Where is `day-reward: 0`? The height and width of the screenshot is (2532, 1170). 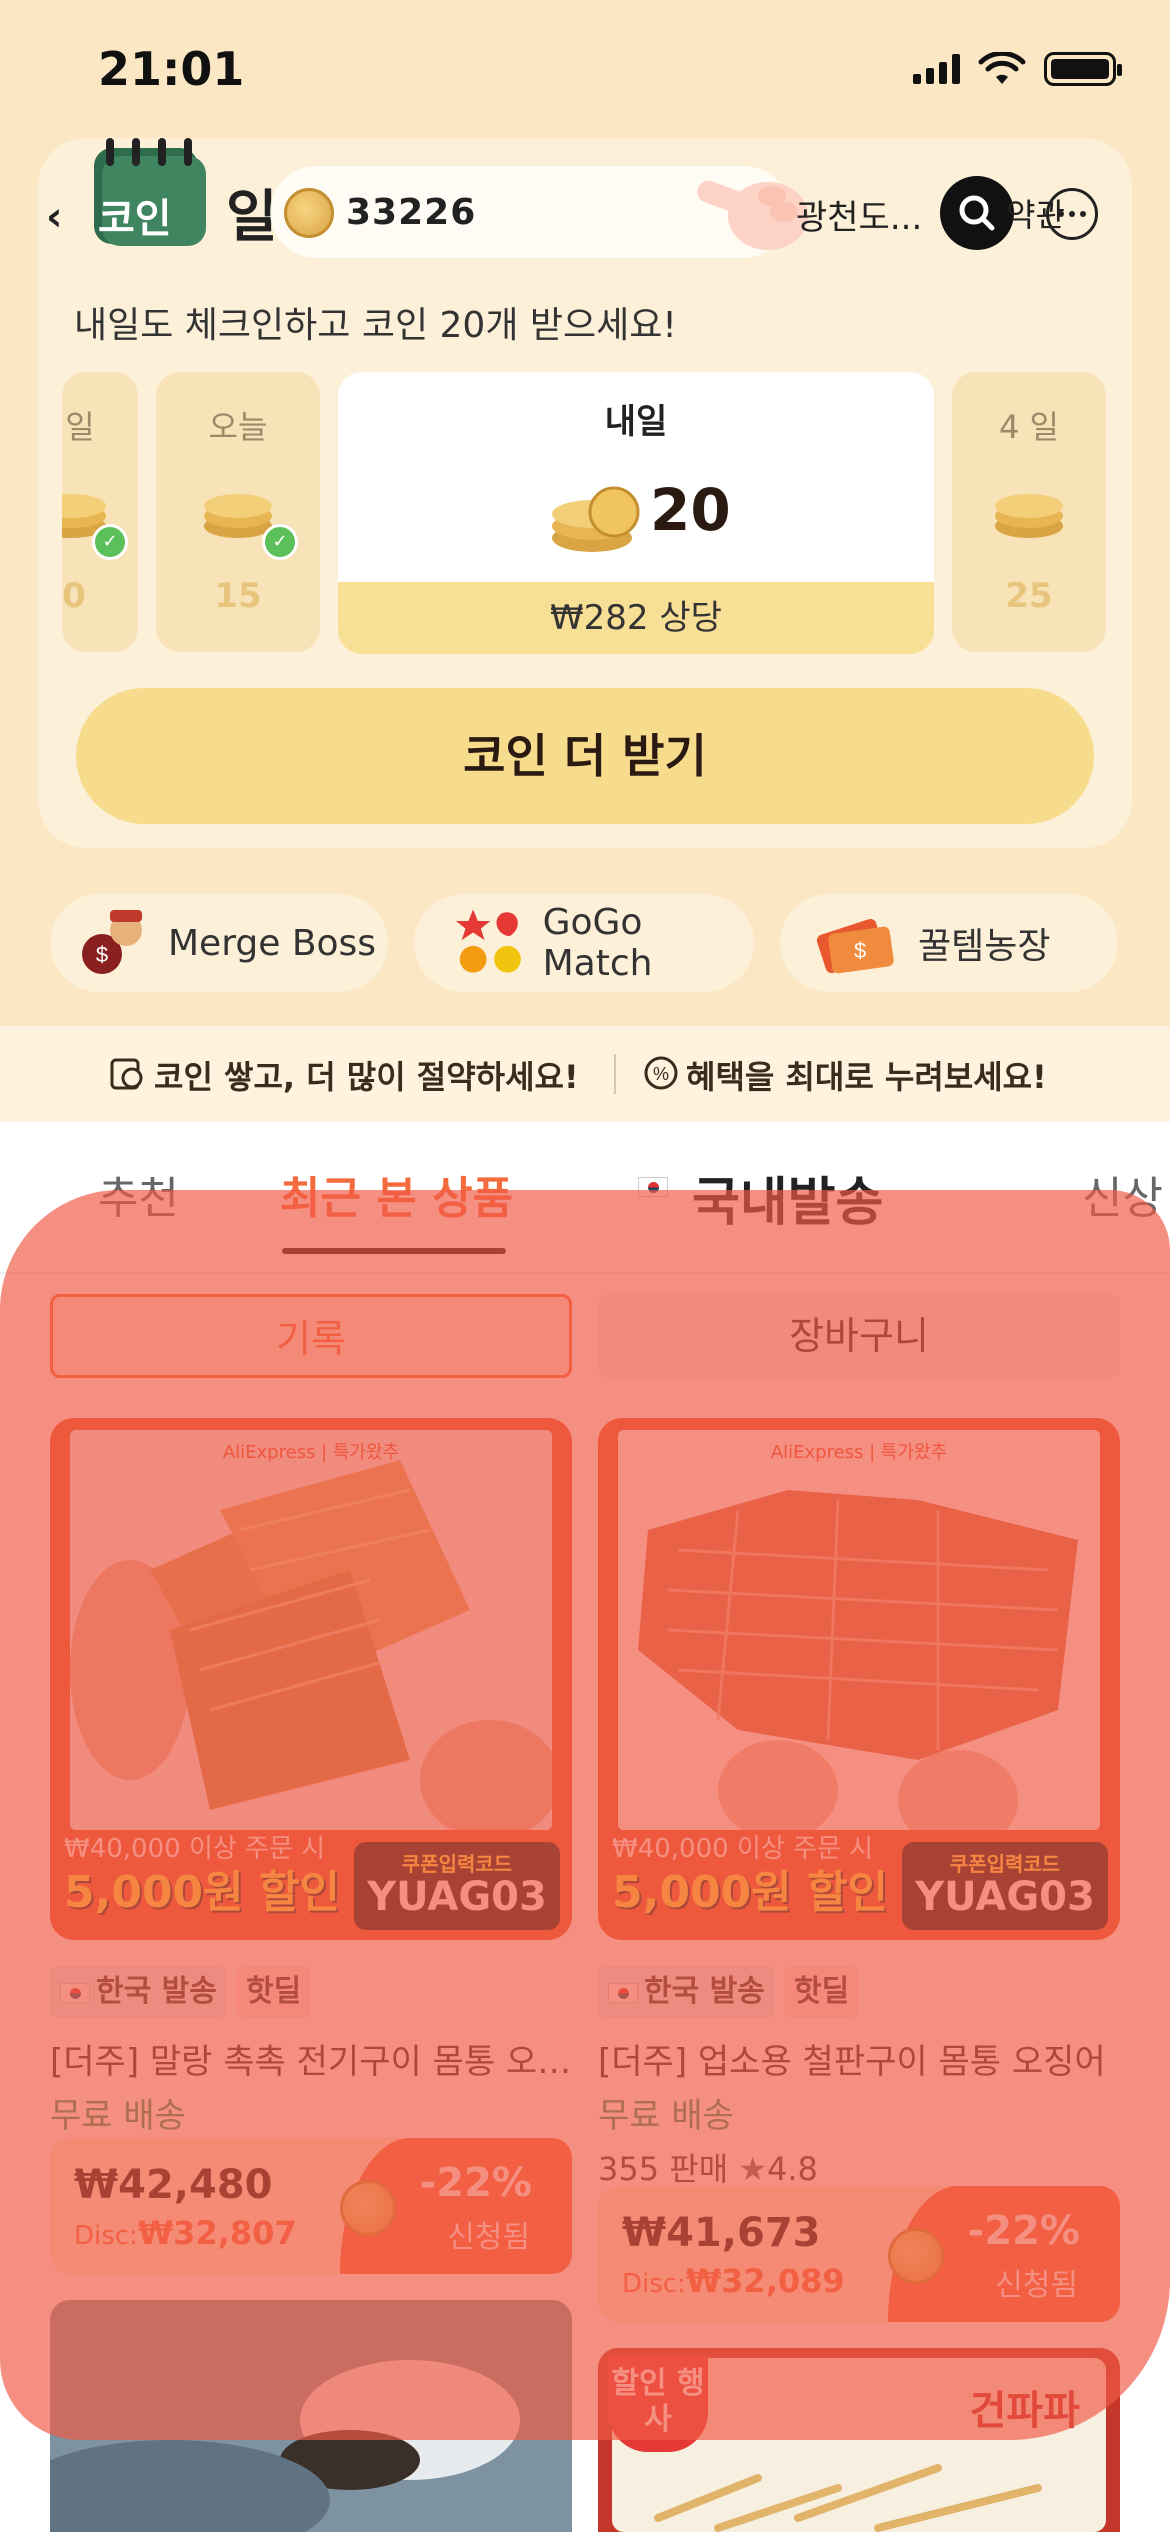
day-reward: 0 is located at coordinates (74, 596).